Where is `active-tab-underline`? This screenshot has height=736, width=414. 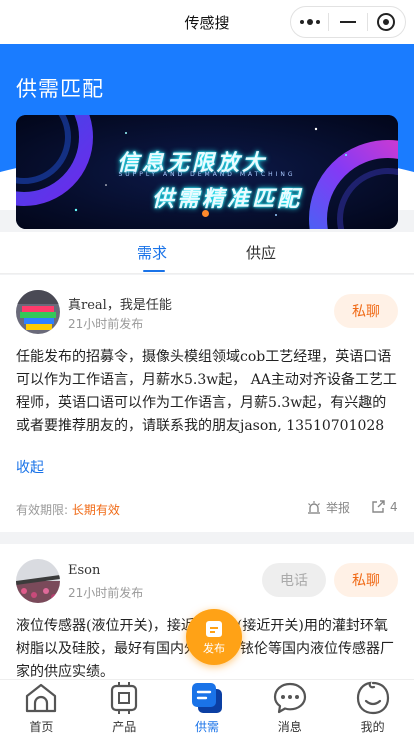
active-tab-underline is located at coordinates (154, 271).